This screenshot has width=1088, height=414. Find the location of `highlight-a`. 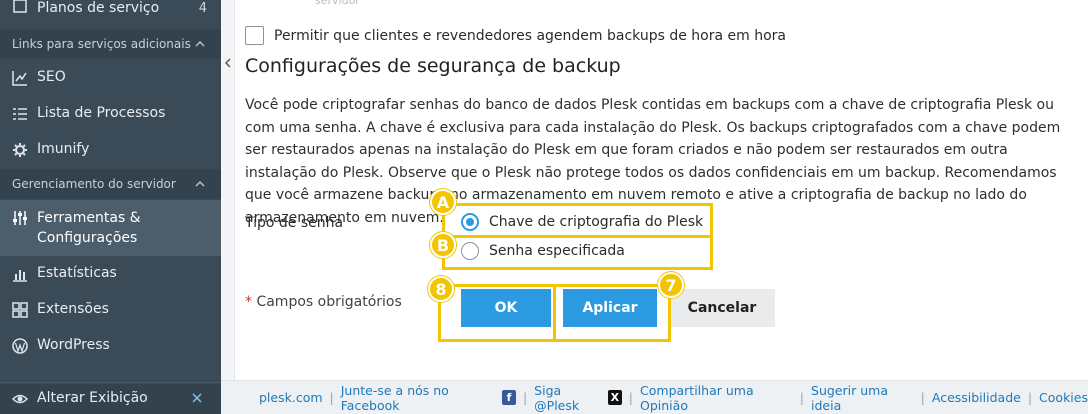

highlight-a is located at coordinates (577, 220).